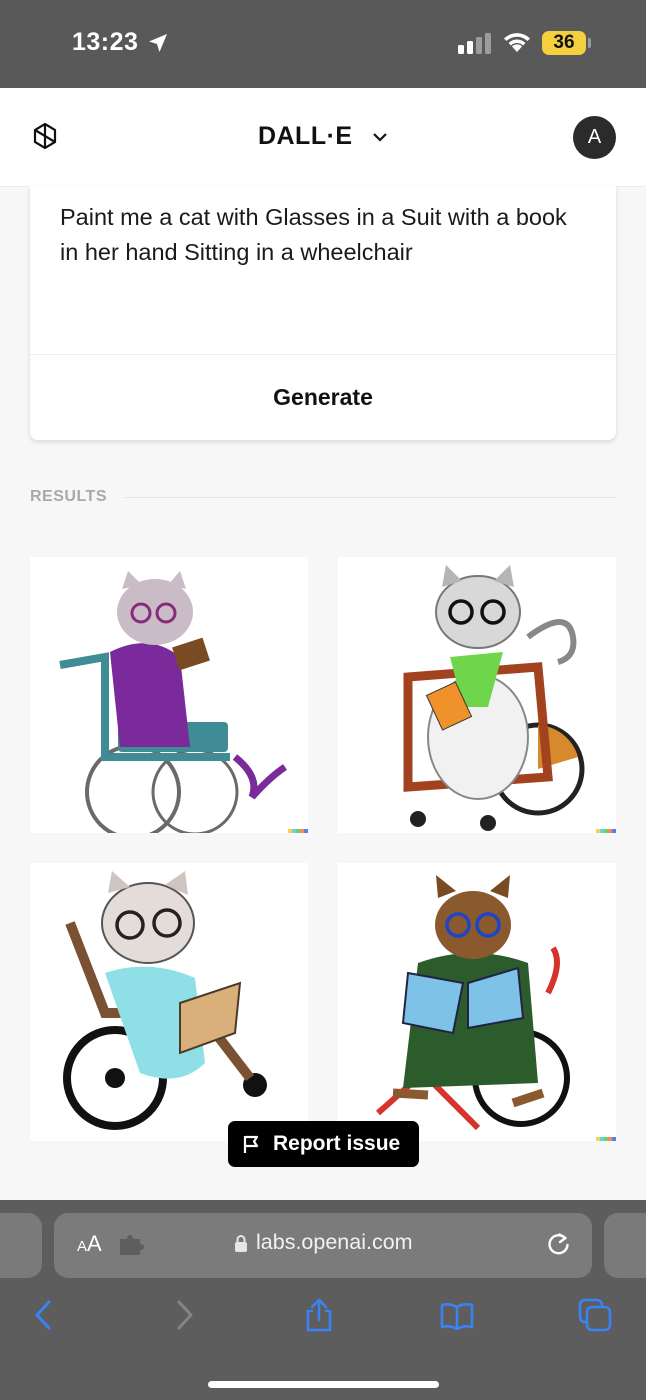 The height and width of the screenshot is (1400, 646). What do you see at coordinates (89, 1244) in the screenshot?
I see `text-size-button: AAAA` at bounding box center [89, 1244].